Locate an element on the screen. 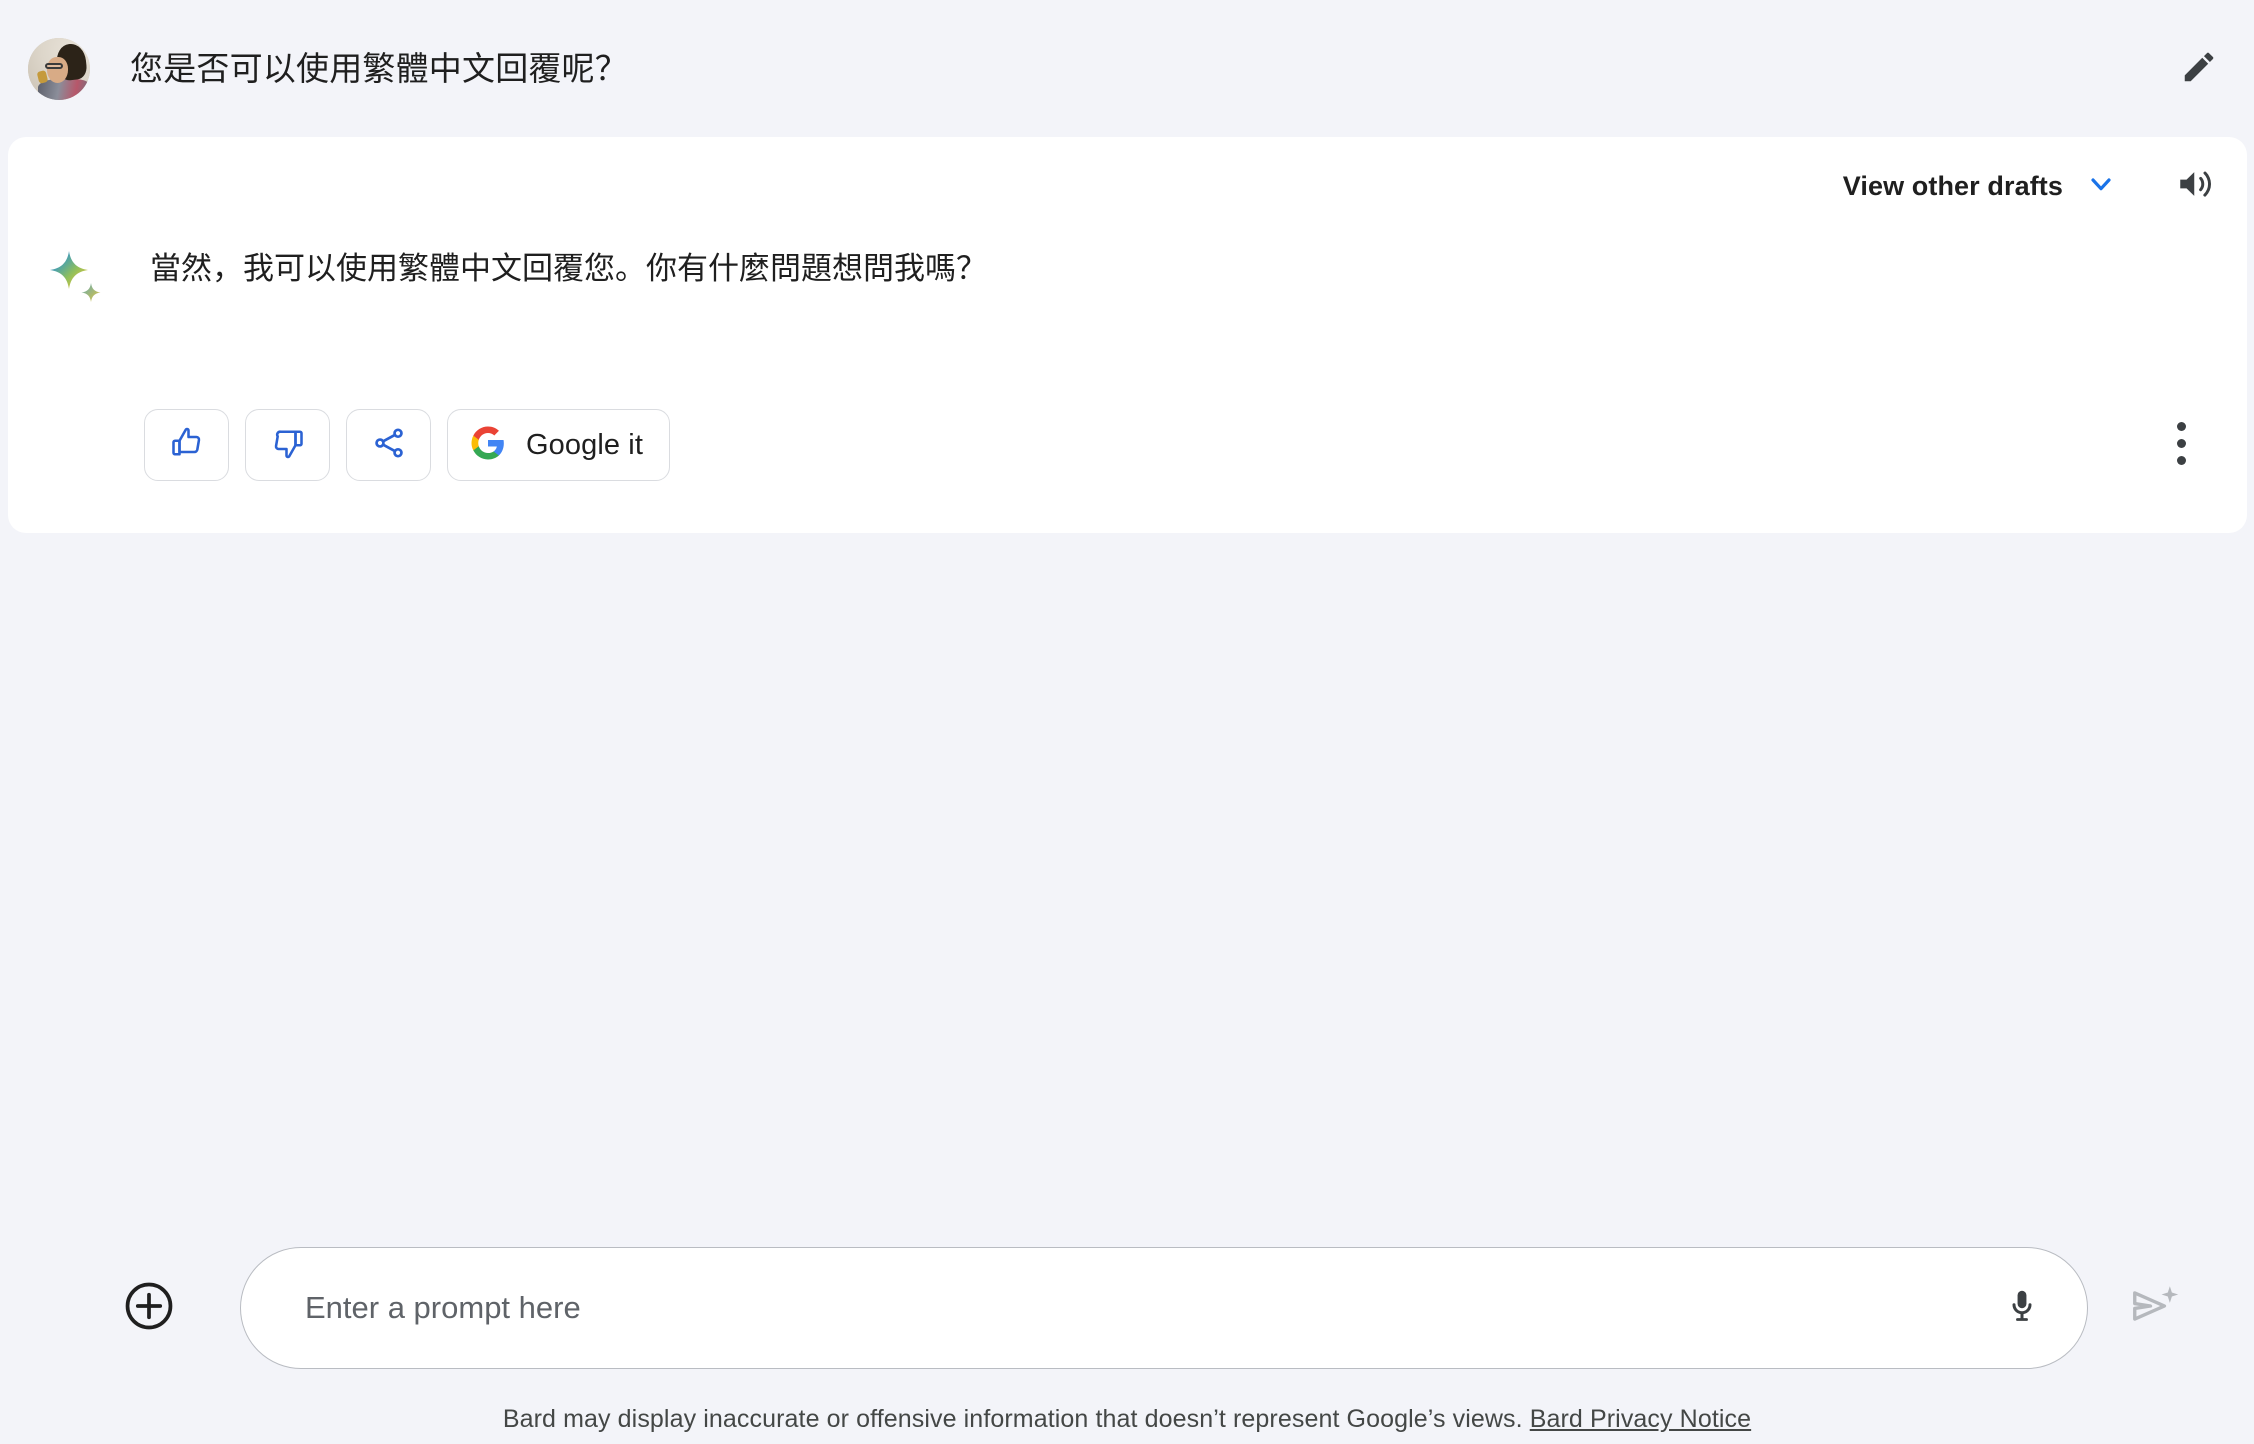 The image size is (2254, 1444). edit-prompt-button is located at coordinates (2199, 69).